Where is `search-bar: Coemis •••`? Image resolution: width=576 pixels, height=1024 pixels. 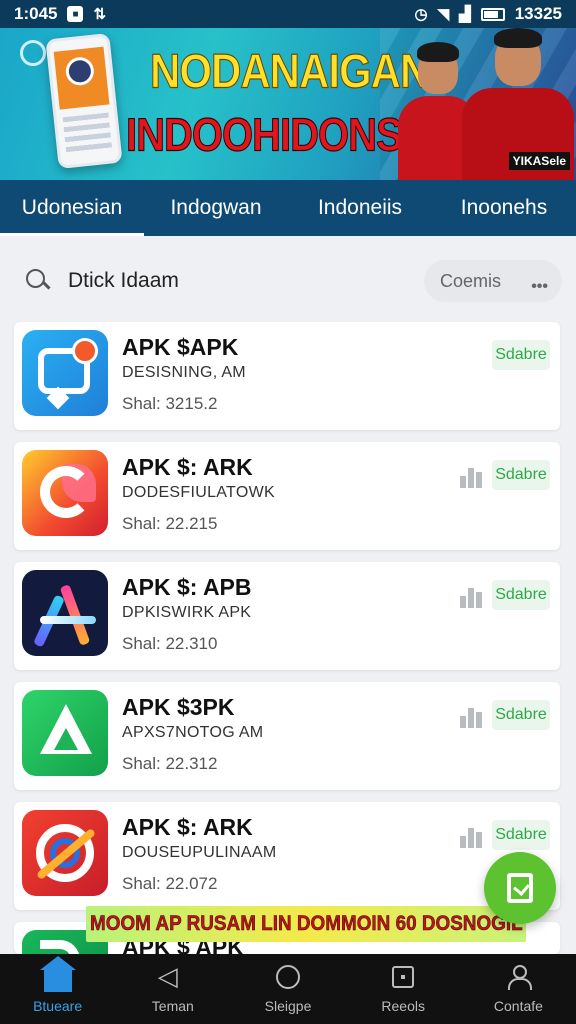
search-bar: Coemis ••• is located at coordinates (288, 281).